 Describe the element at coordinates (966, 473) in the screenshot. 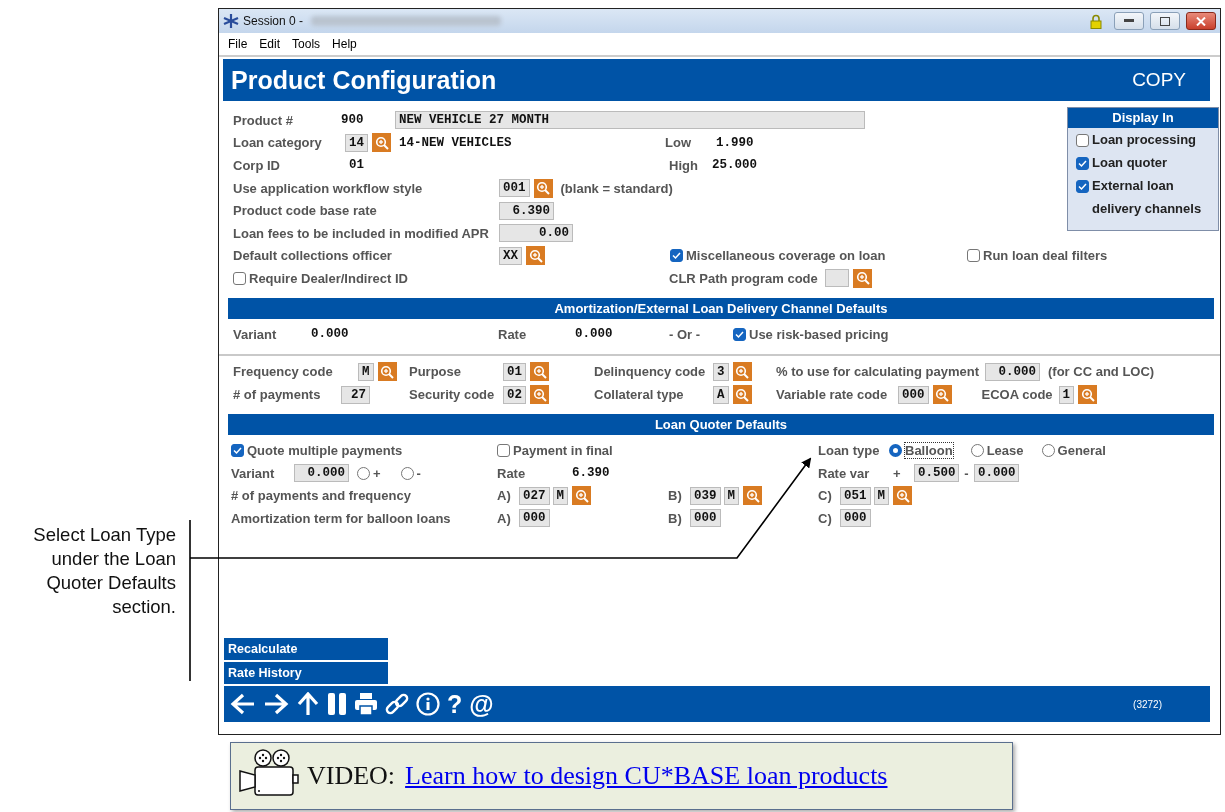

I see `minus-sign: -` at that location.